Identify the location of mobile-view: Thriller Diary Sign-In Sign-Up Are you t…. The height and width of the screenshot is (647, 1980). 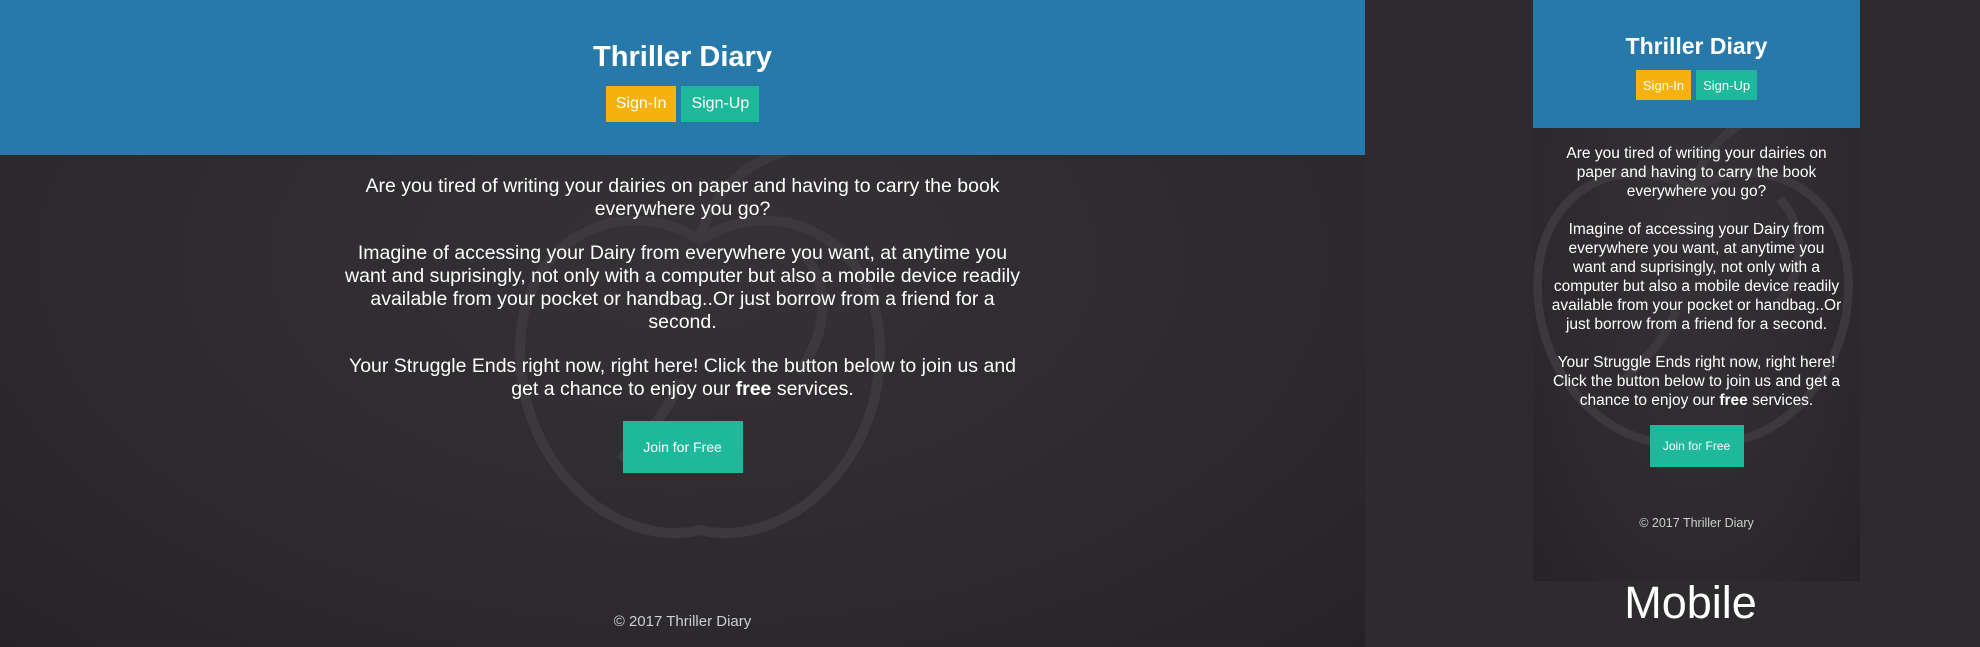
(1696, 290).